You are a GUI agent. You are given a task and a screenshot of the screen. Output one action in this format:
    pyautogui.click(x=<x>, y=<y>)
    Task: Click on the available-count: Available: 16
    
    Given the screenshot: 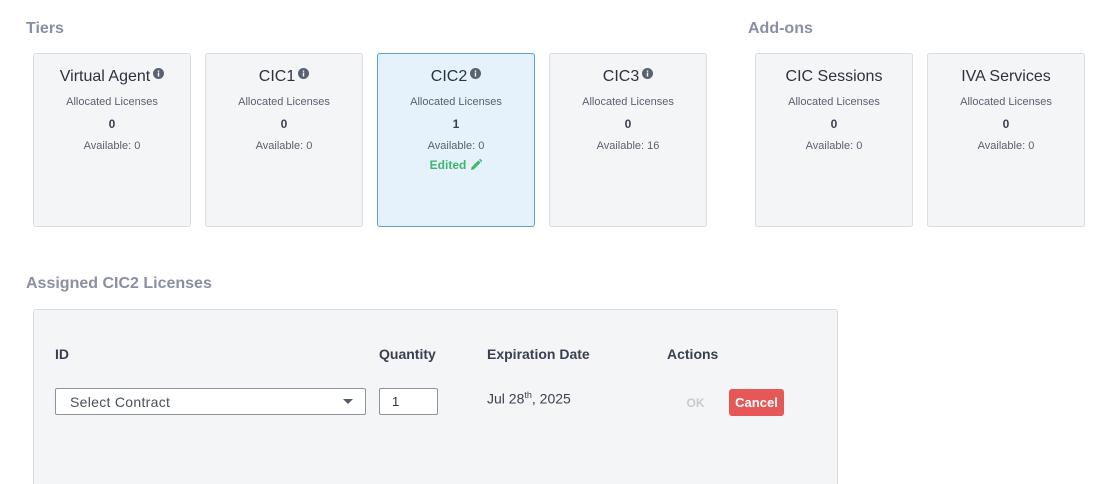 What is the action you would take?
    pyautogui.click(x=628, y=146)
    